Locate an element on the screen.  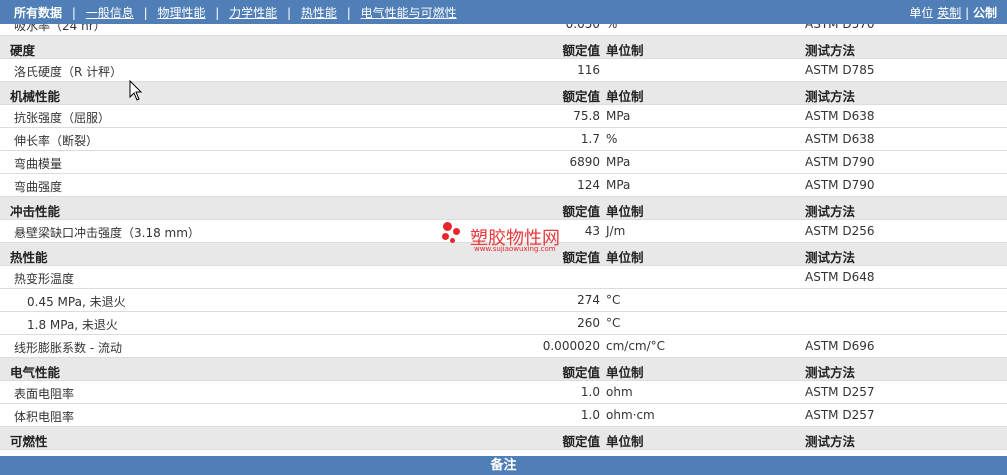
notes-bar: 备注 is located at coordinates (503, 465).